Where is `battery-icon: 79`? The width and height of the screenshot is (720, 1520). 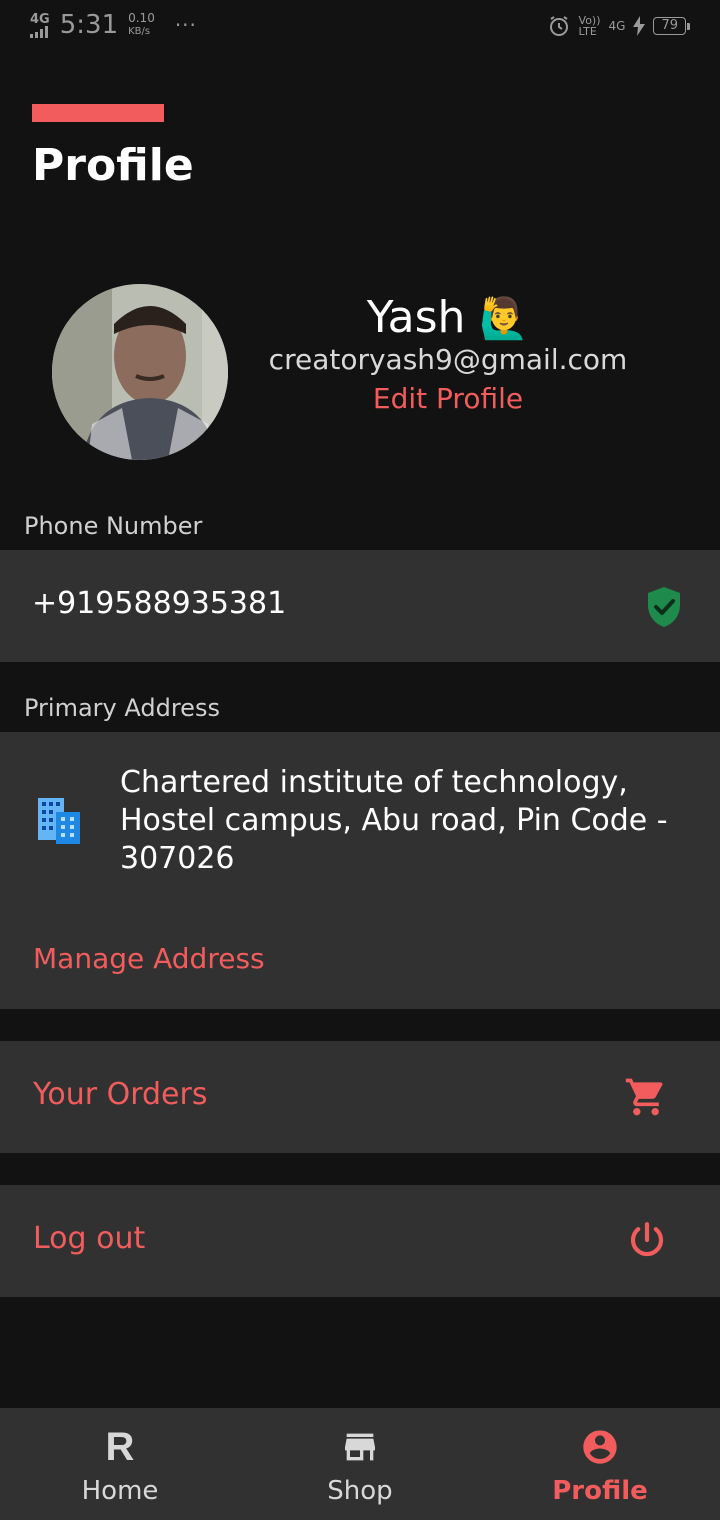
battery-icon: 79 is located at coordinates (671, 26).